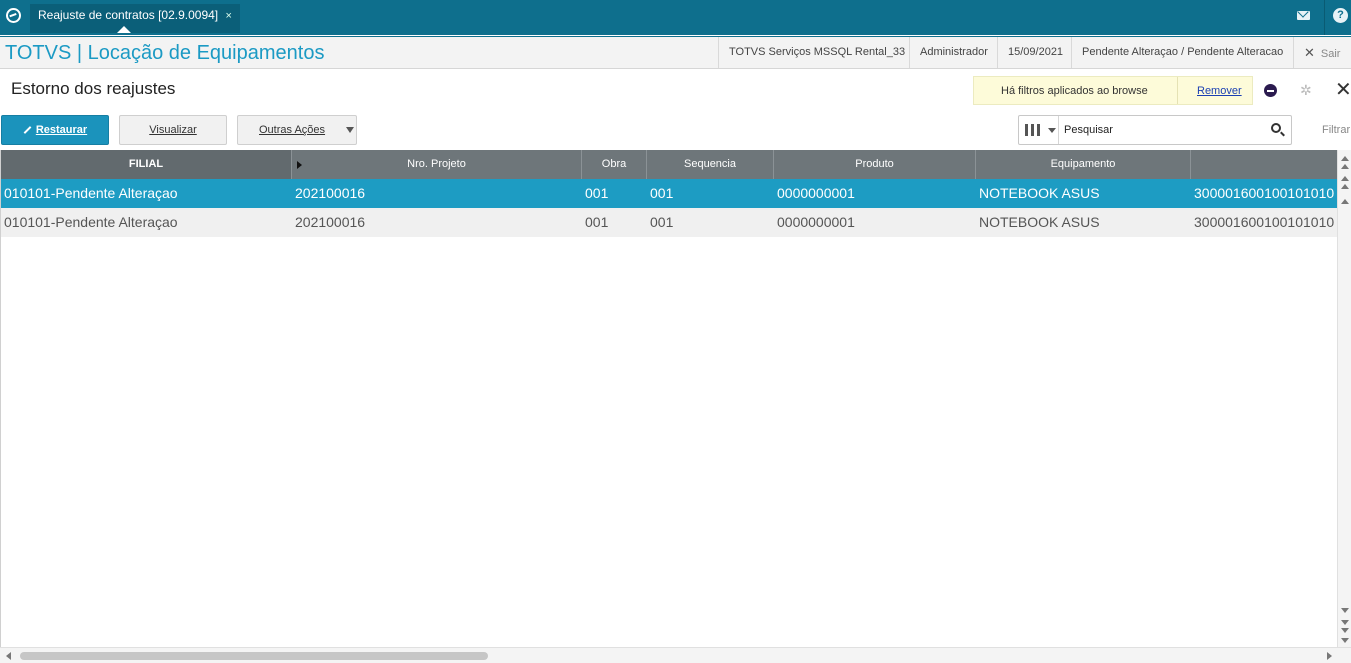 The image size is (1351, 663). I want to click on search-input, so click(1159, 130).